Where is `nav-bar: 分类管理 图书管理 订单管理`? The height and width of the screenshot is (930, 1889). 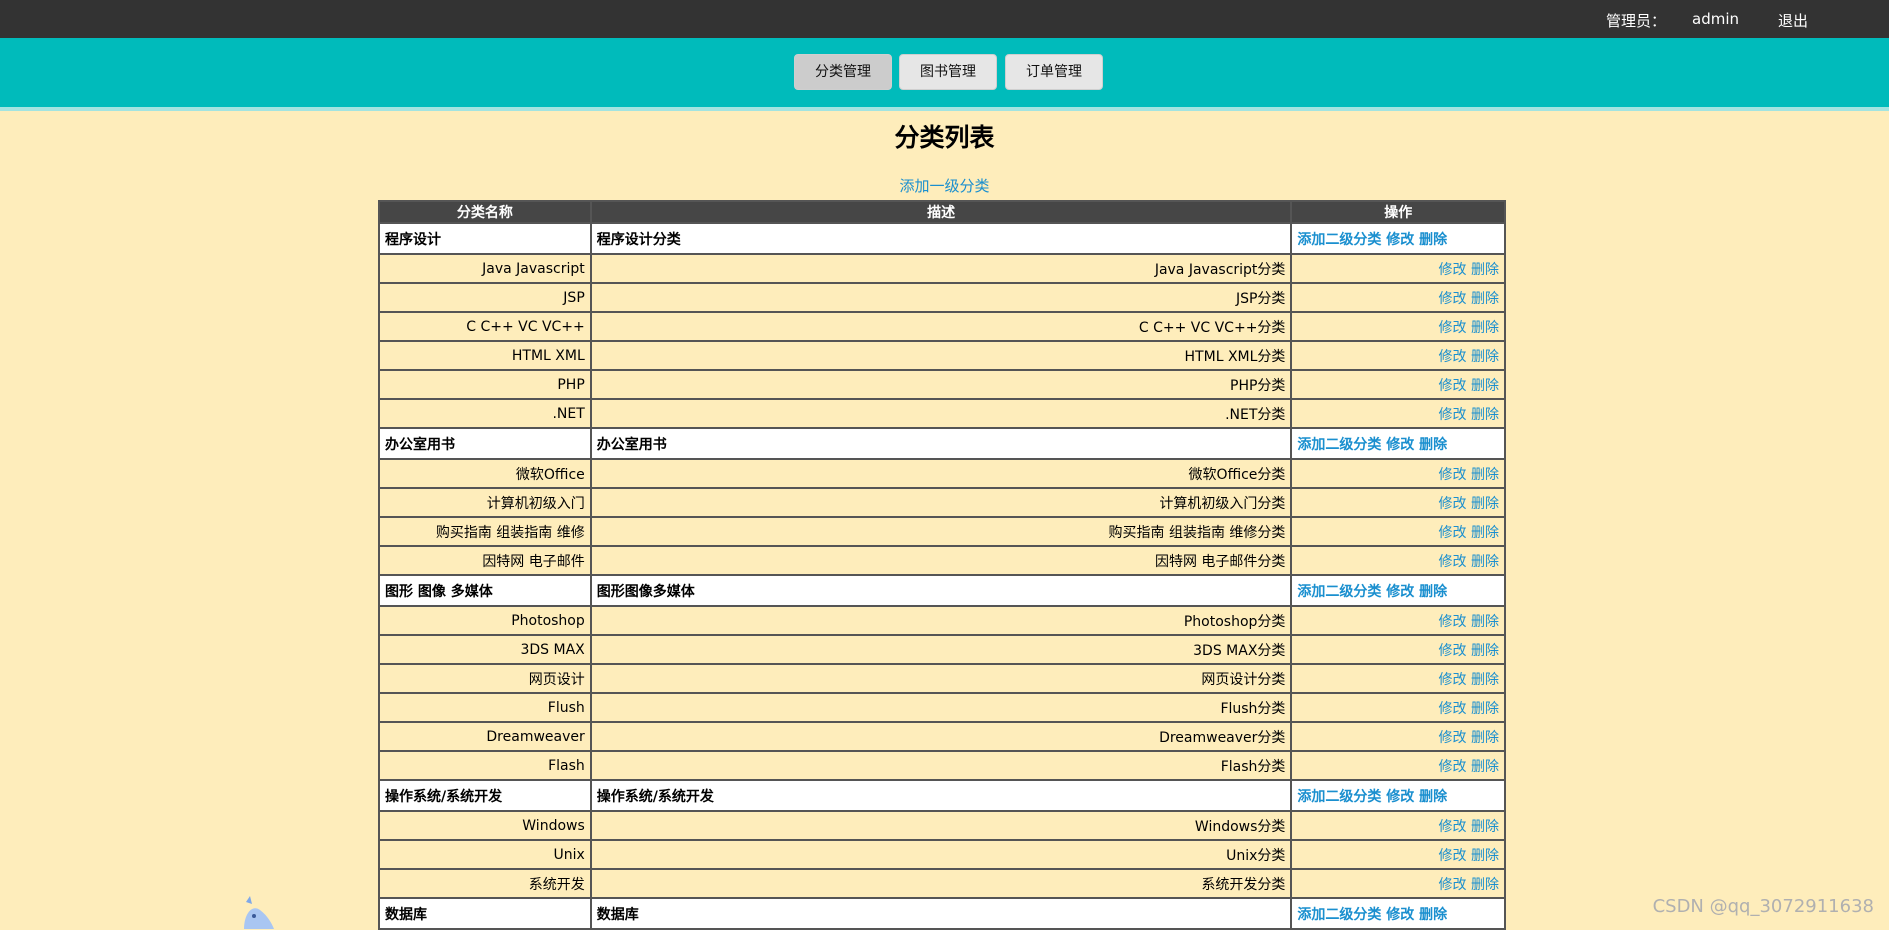 nav-bar: 分类管理 图书管理 订单管理 is located at coordinates (944, 74).